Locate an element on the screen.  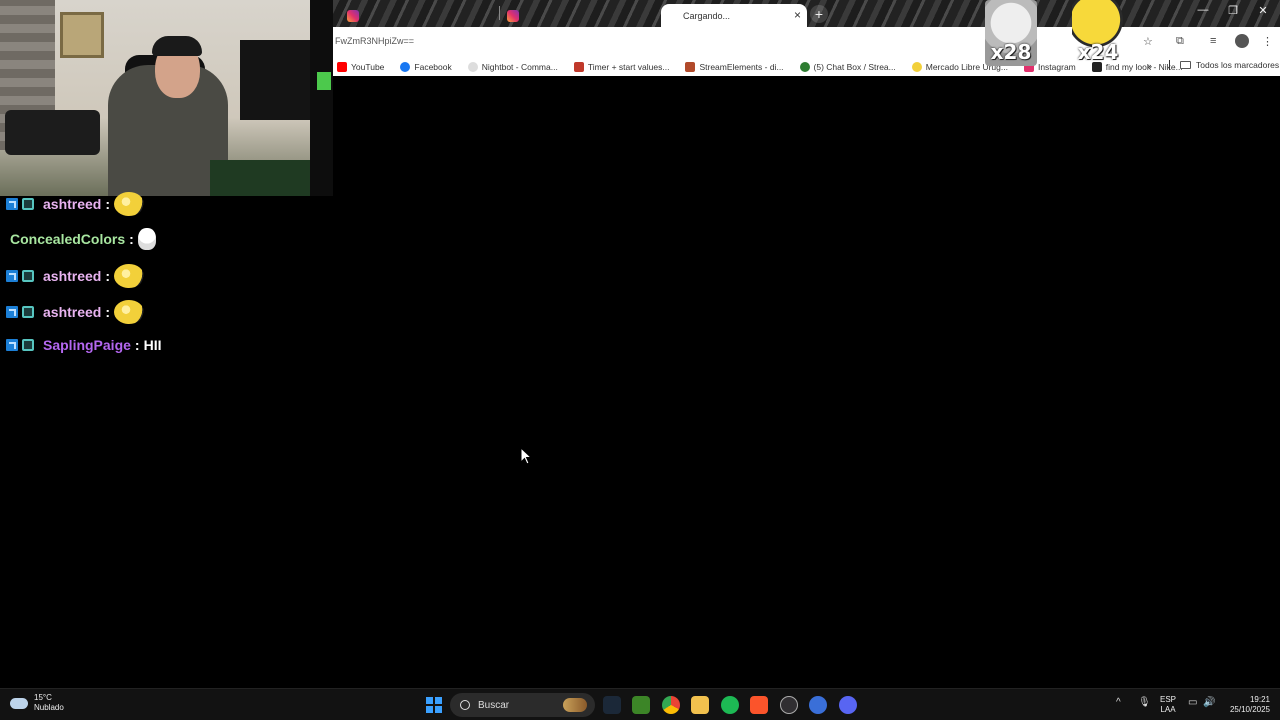
chevron-up-icon: ^ is located at coordinates (1118, 702).